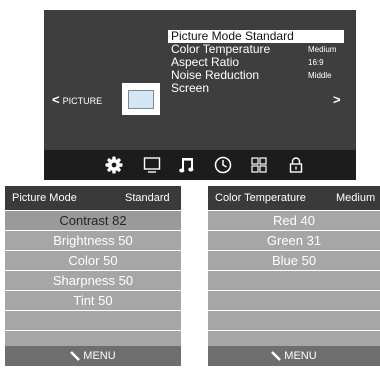  I want to click on menu-item-label: Screen, so click(190, 88).